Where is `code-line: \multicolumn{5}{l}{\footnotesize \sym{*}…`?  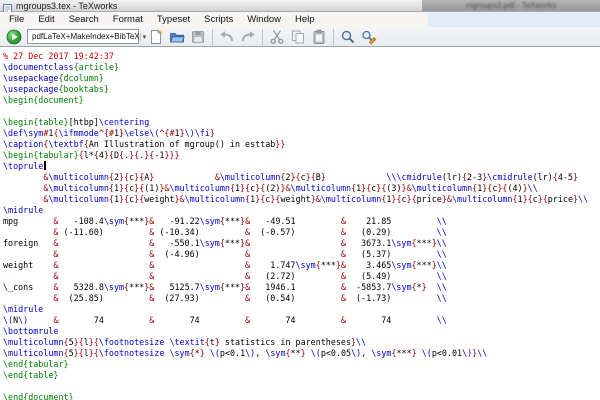 code-line: \multicolumn{5}{l}{\footnotesize \sym{*}… is located at coordinates (245, 353).